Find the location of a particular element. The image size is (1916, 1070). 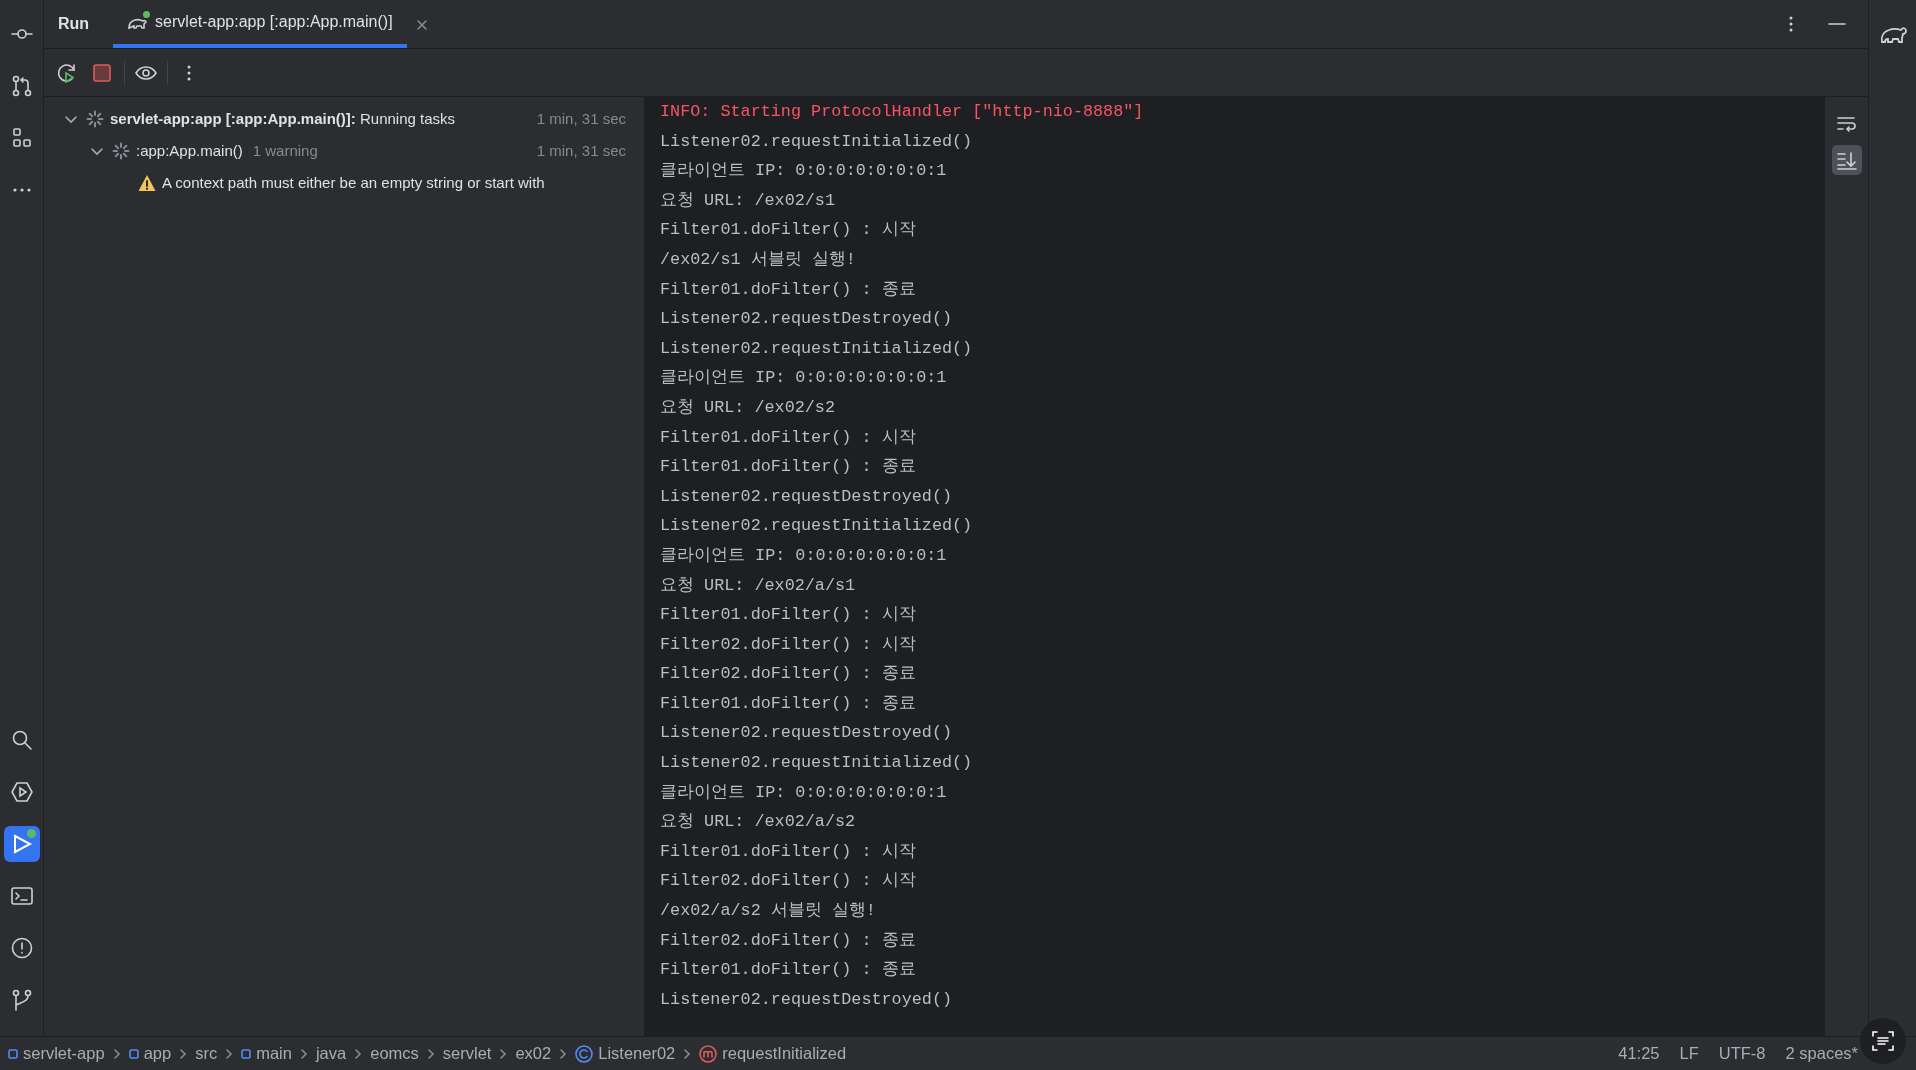

tree-label: A context path must either be an empty string or start with is located at coordinates (354, 182).